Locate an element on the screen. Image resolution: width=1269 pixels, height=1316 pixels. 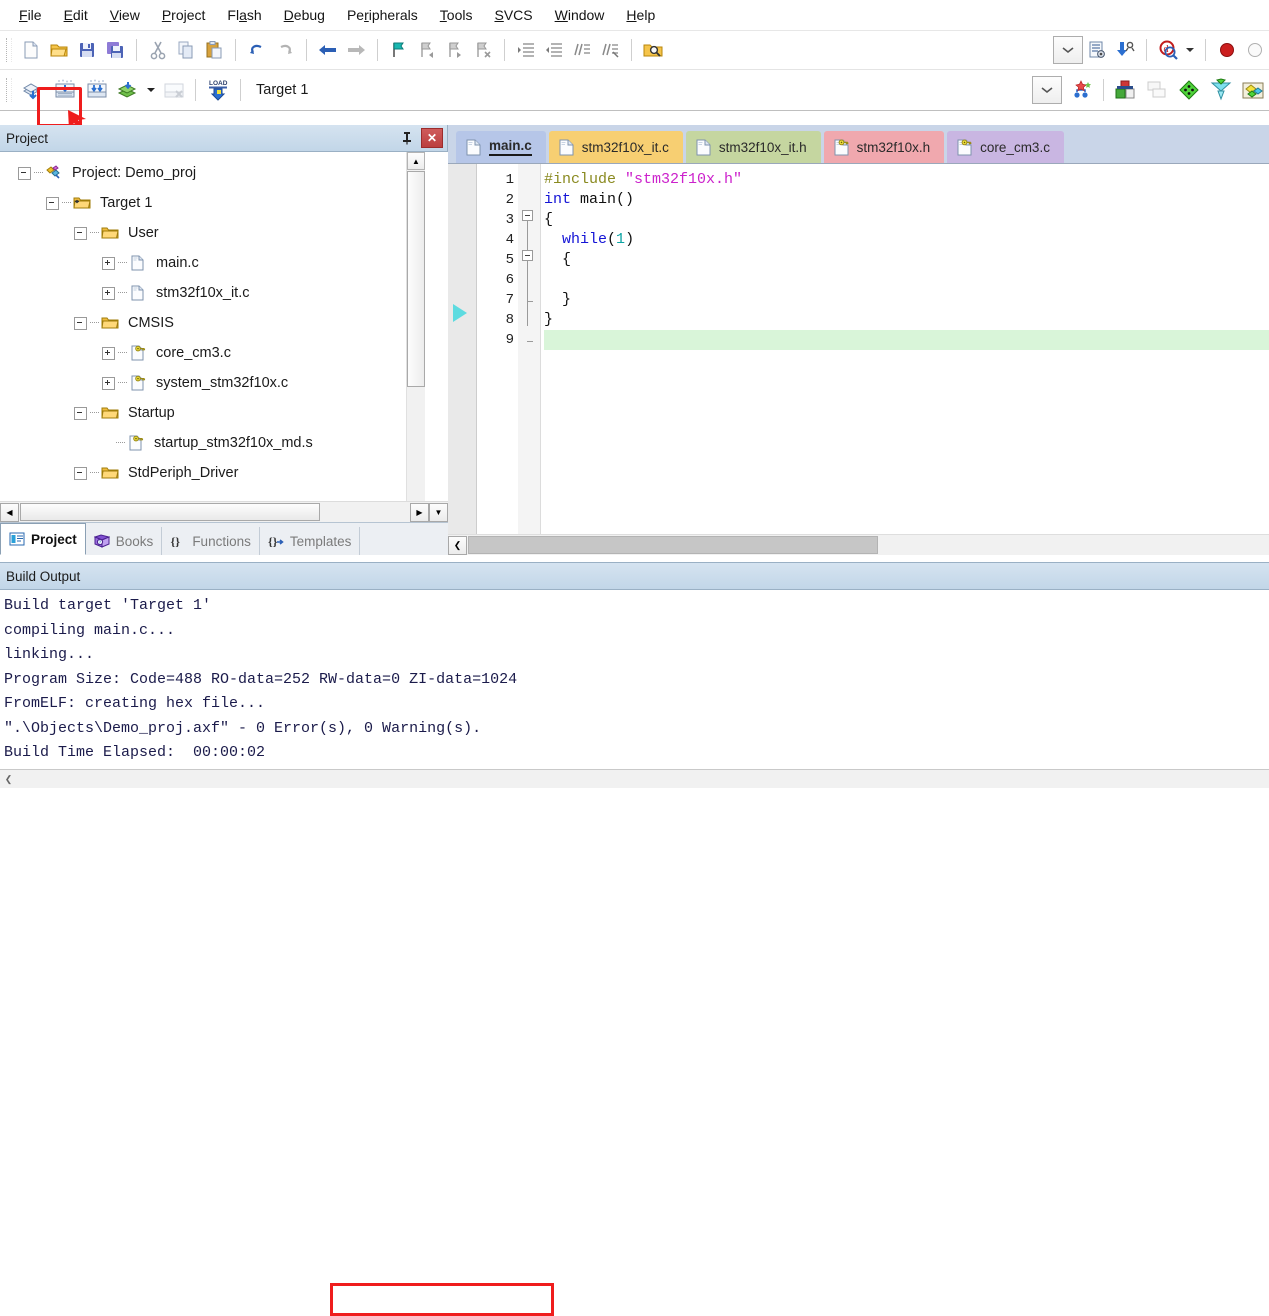
menu-item-help: Help is located at coordinates (640, 15).